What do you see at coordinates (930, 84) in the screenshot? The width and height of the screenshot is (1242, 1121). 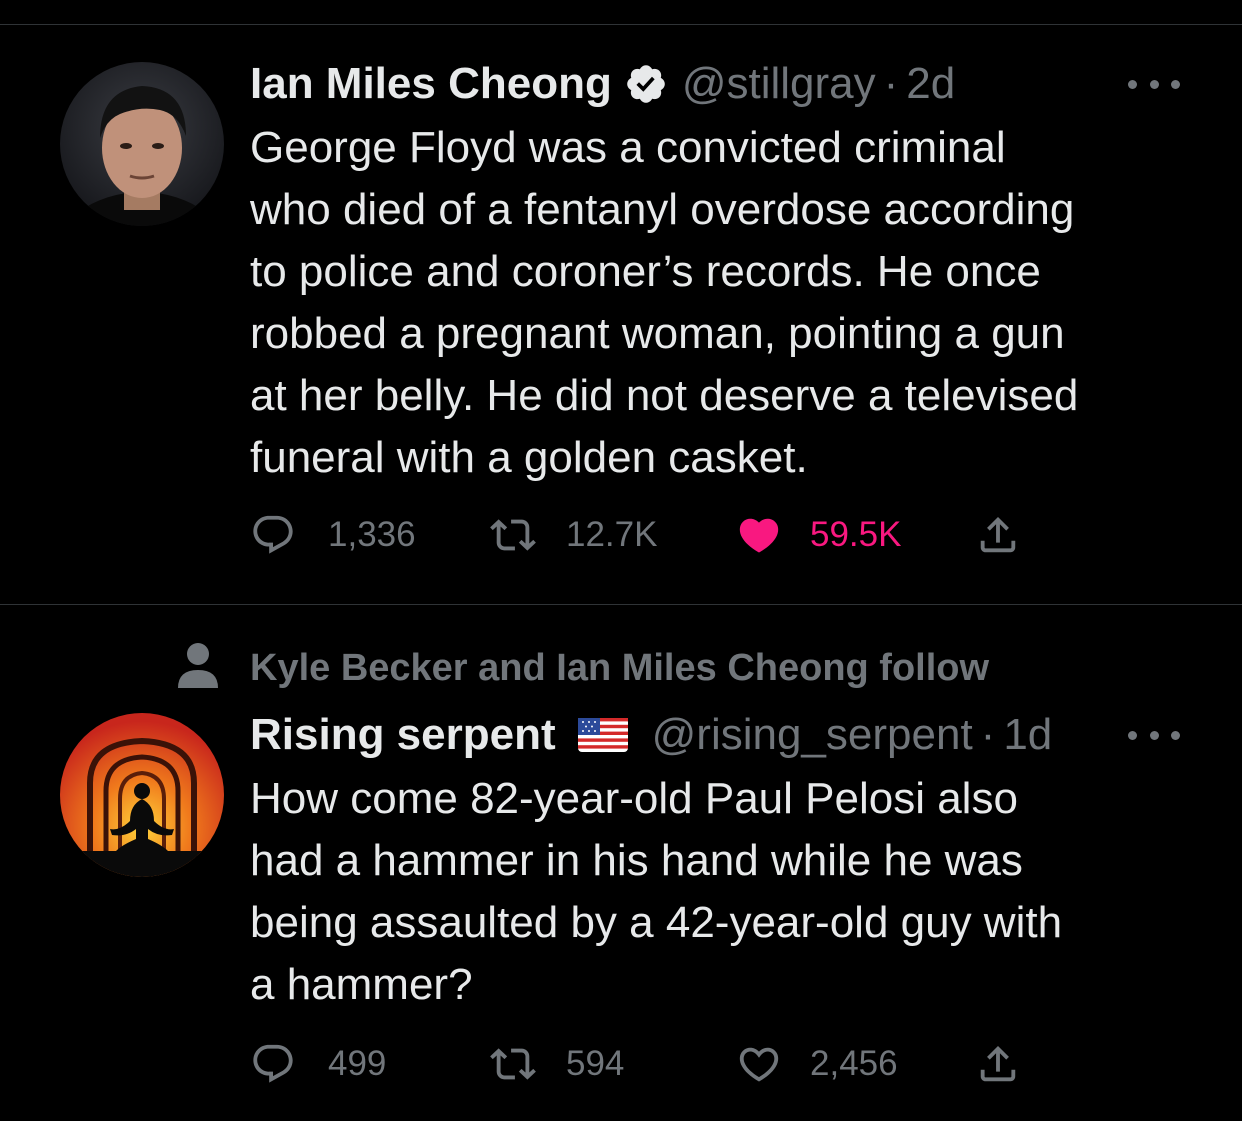 I see `timestamp: 2d` at bounding box center [930, 84].